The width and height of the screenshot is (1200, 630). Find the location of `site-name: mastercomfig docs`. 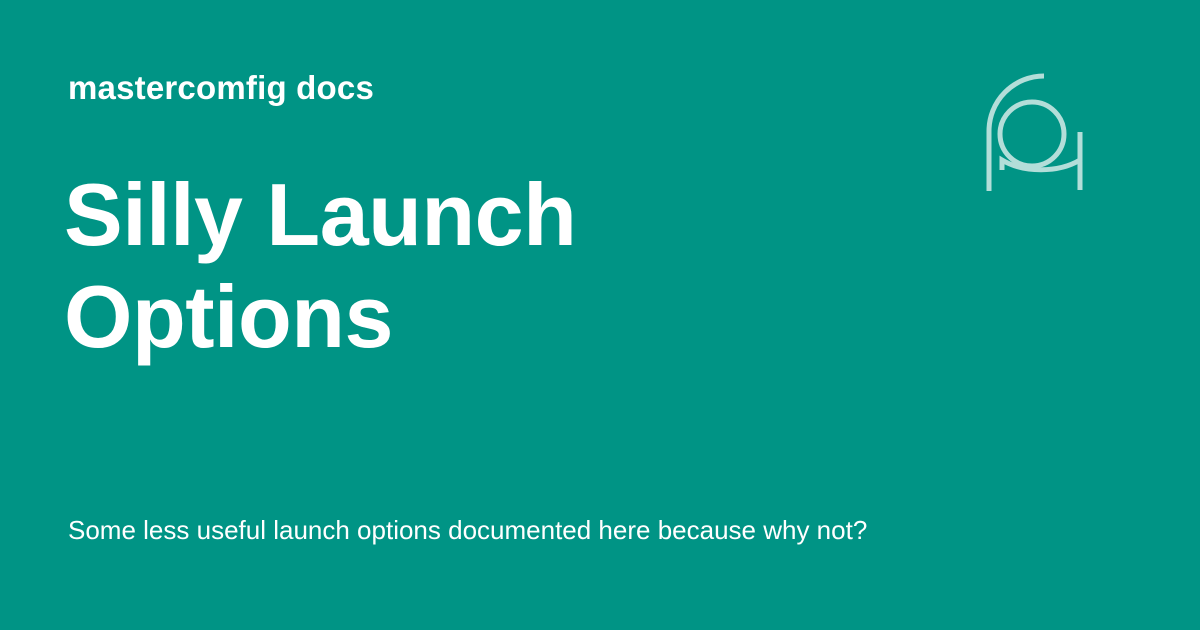

site-name: mastercomfig docs is located at coordinates (221, 87).